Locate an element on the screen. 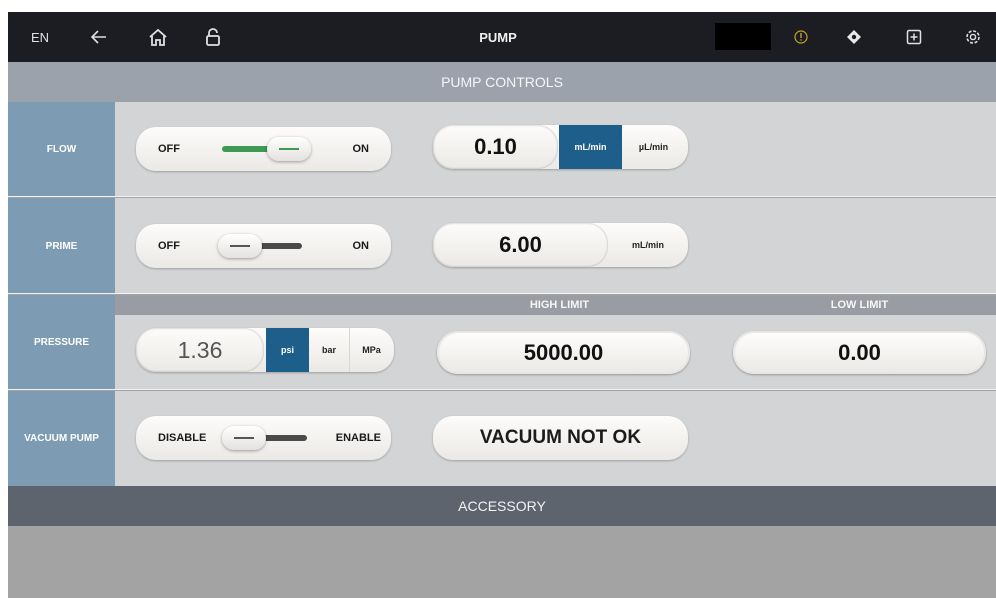  flow-label: FLOW is located at coordinates (61, 149).